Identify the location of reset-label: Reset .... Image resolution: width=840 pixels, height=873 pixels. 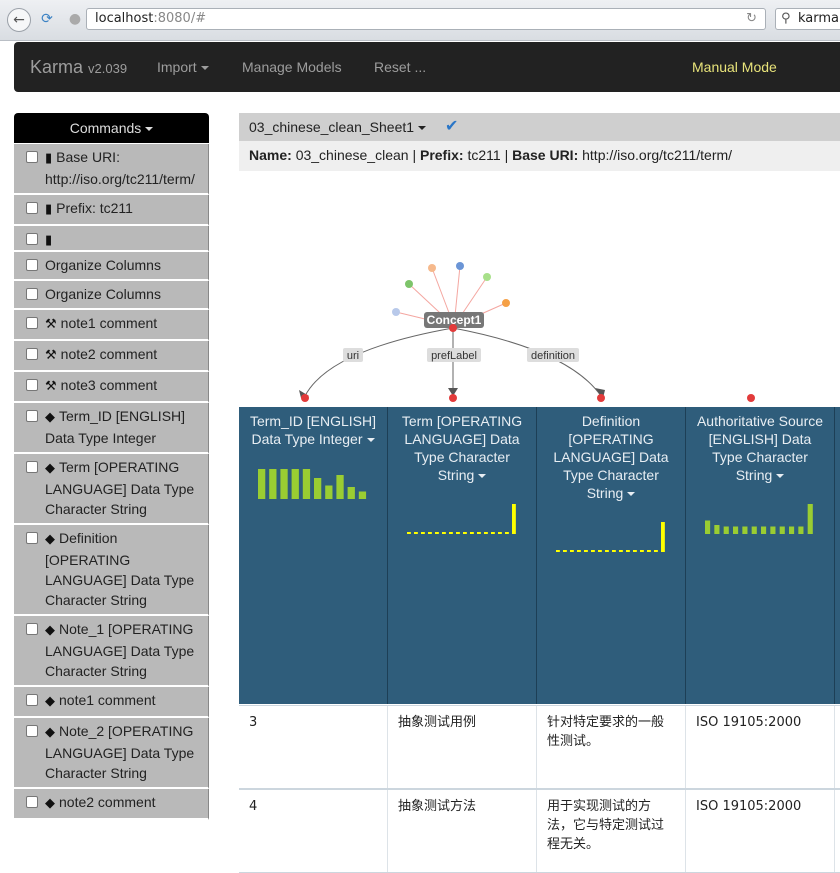
(400, 67).